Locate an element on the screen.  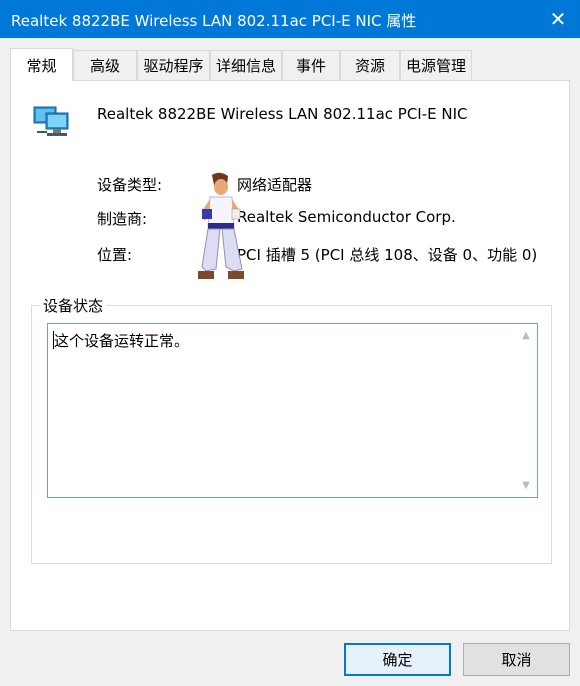
tab-details: 详细信息 is located at coordinates (246, 65).